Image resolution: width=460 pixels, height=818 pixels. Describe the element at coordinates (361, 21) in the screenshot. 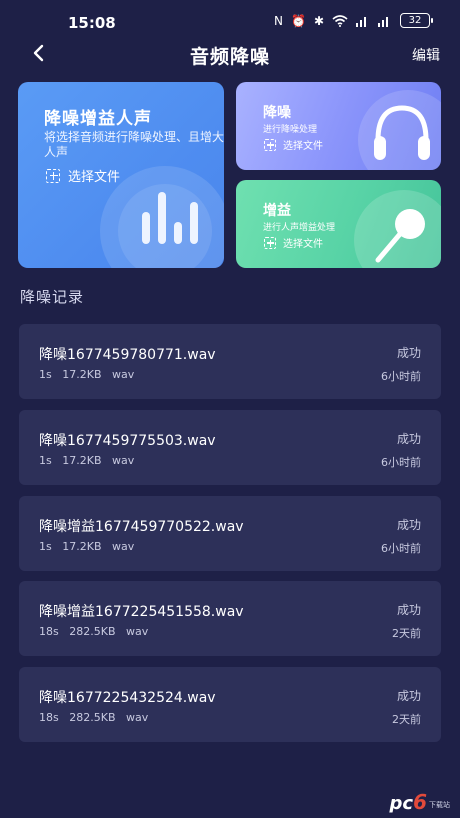

I see `signal-icon` at that location.